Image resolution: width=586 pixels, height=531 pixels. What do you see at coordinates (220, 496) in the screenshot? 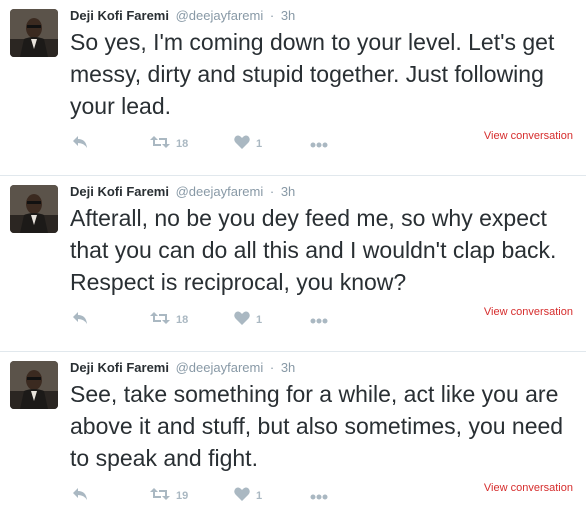
I see `tweet-actions: 19 1` at bounding box center [220, 496].